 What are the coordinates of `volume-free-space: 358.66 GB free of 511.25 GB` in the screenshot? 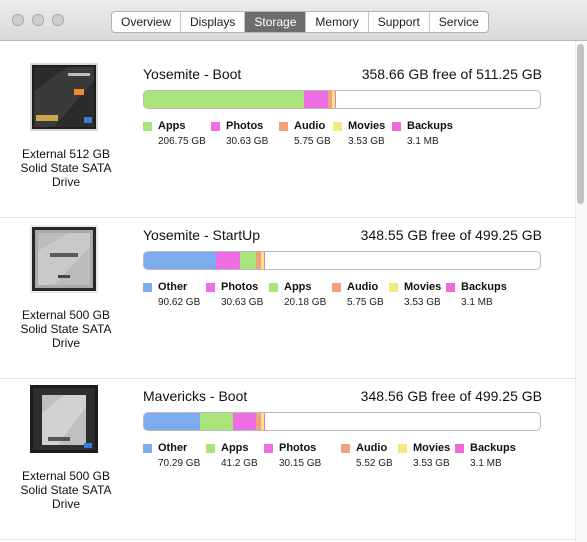 It's located at (451, 74).